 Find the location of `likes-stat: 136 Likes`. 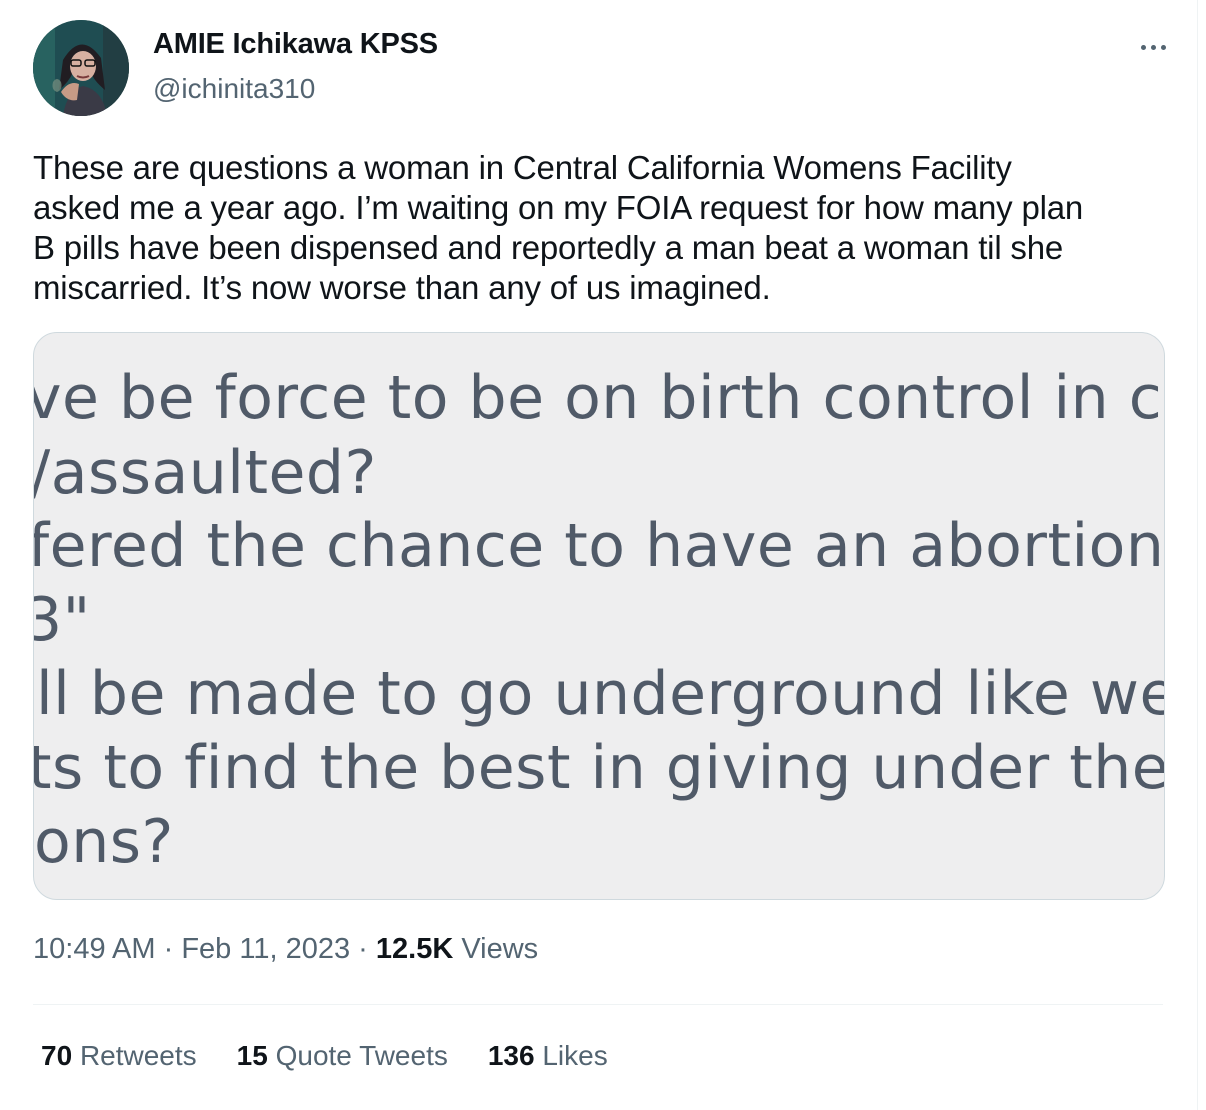

likes-stat: 136 Likes is located at coordinates (548, 1056).